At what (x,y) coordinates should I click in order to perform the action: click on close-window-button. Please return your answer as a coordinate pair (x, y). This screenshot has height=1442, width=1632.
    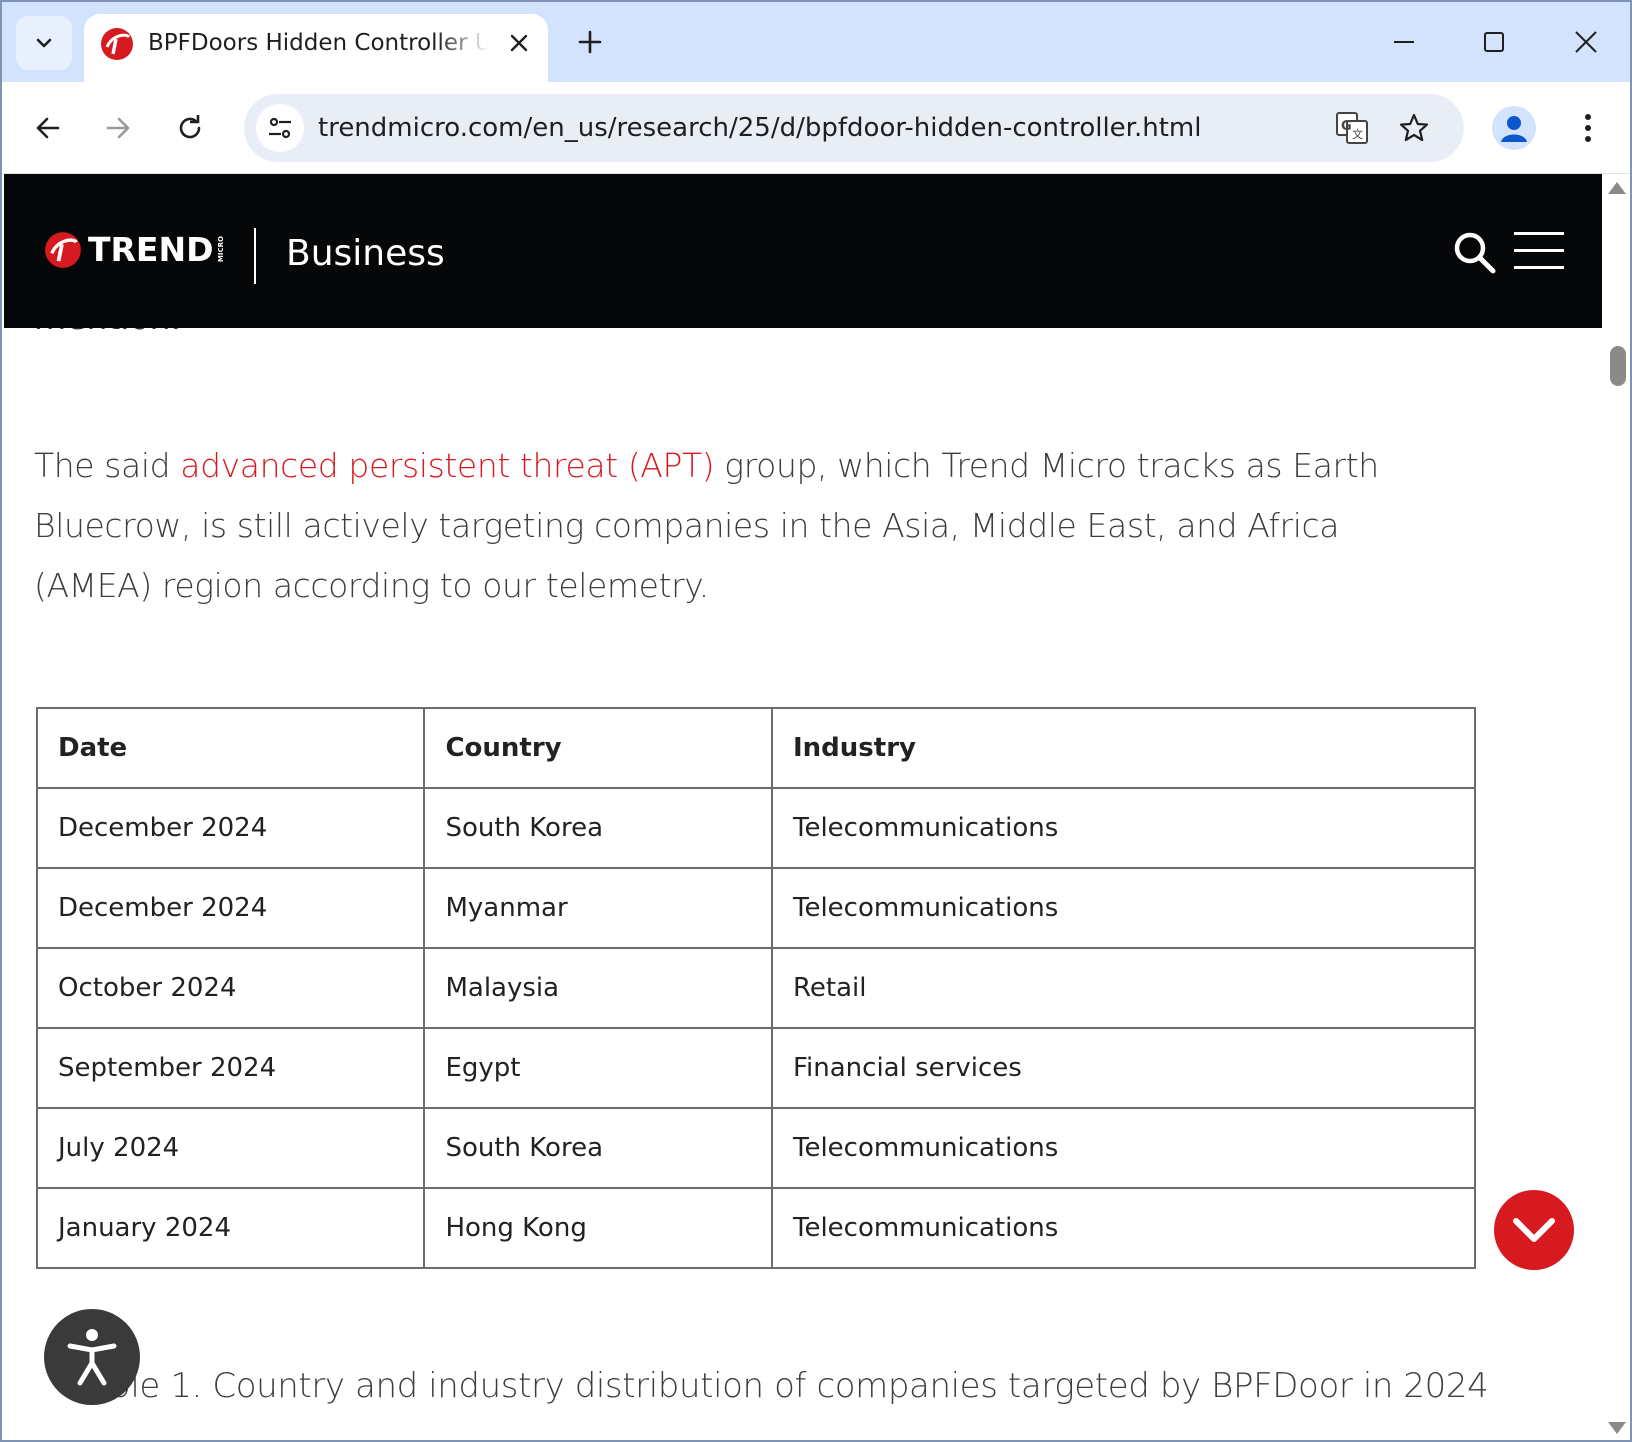
    Looking at the image, I should click on (1586, 42).